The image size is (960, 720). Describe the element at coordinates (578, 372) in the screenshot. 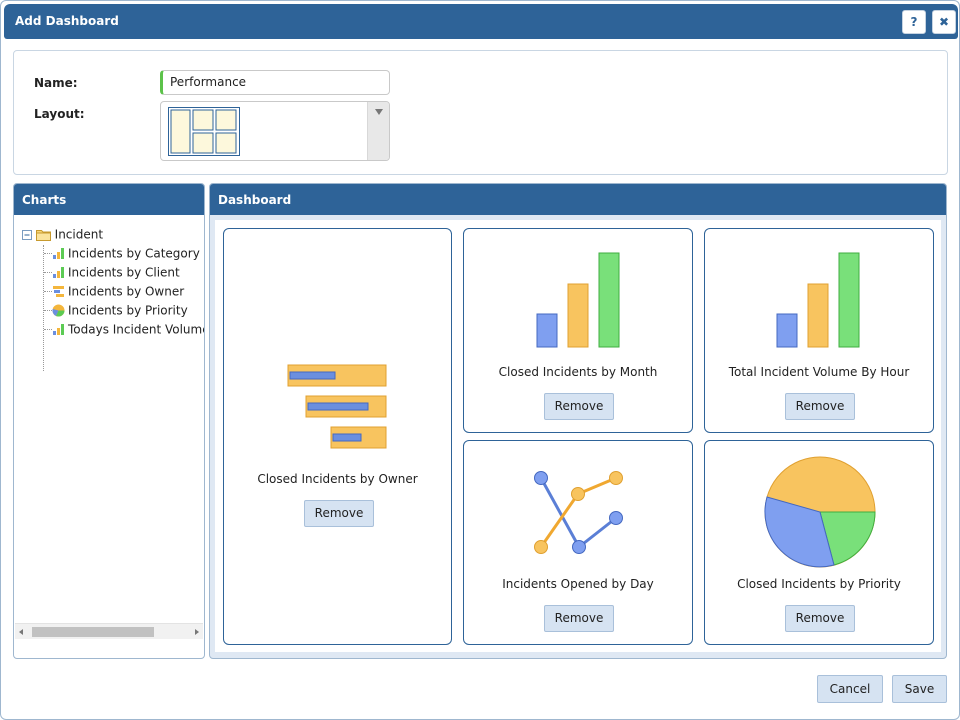

I see `card-title: Closed Incidents by Month` at that location.